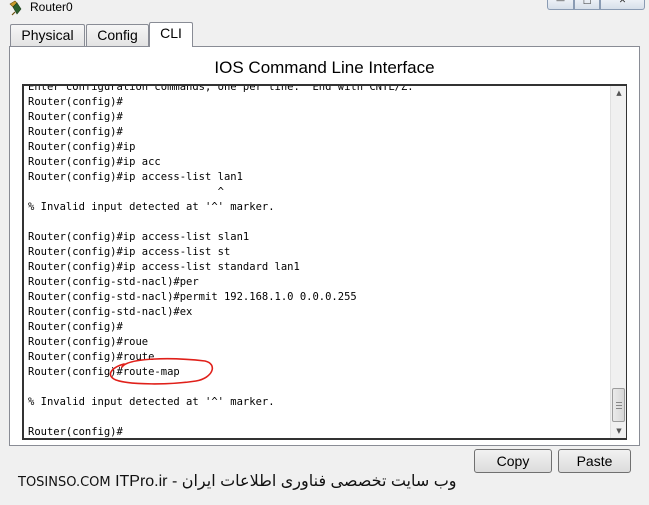  What do you see at coordinates (324, 67) in the screenshot?
I see `panel-title: IOS Command Line Interface` at bounding box center [324, 67].